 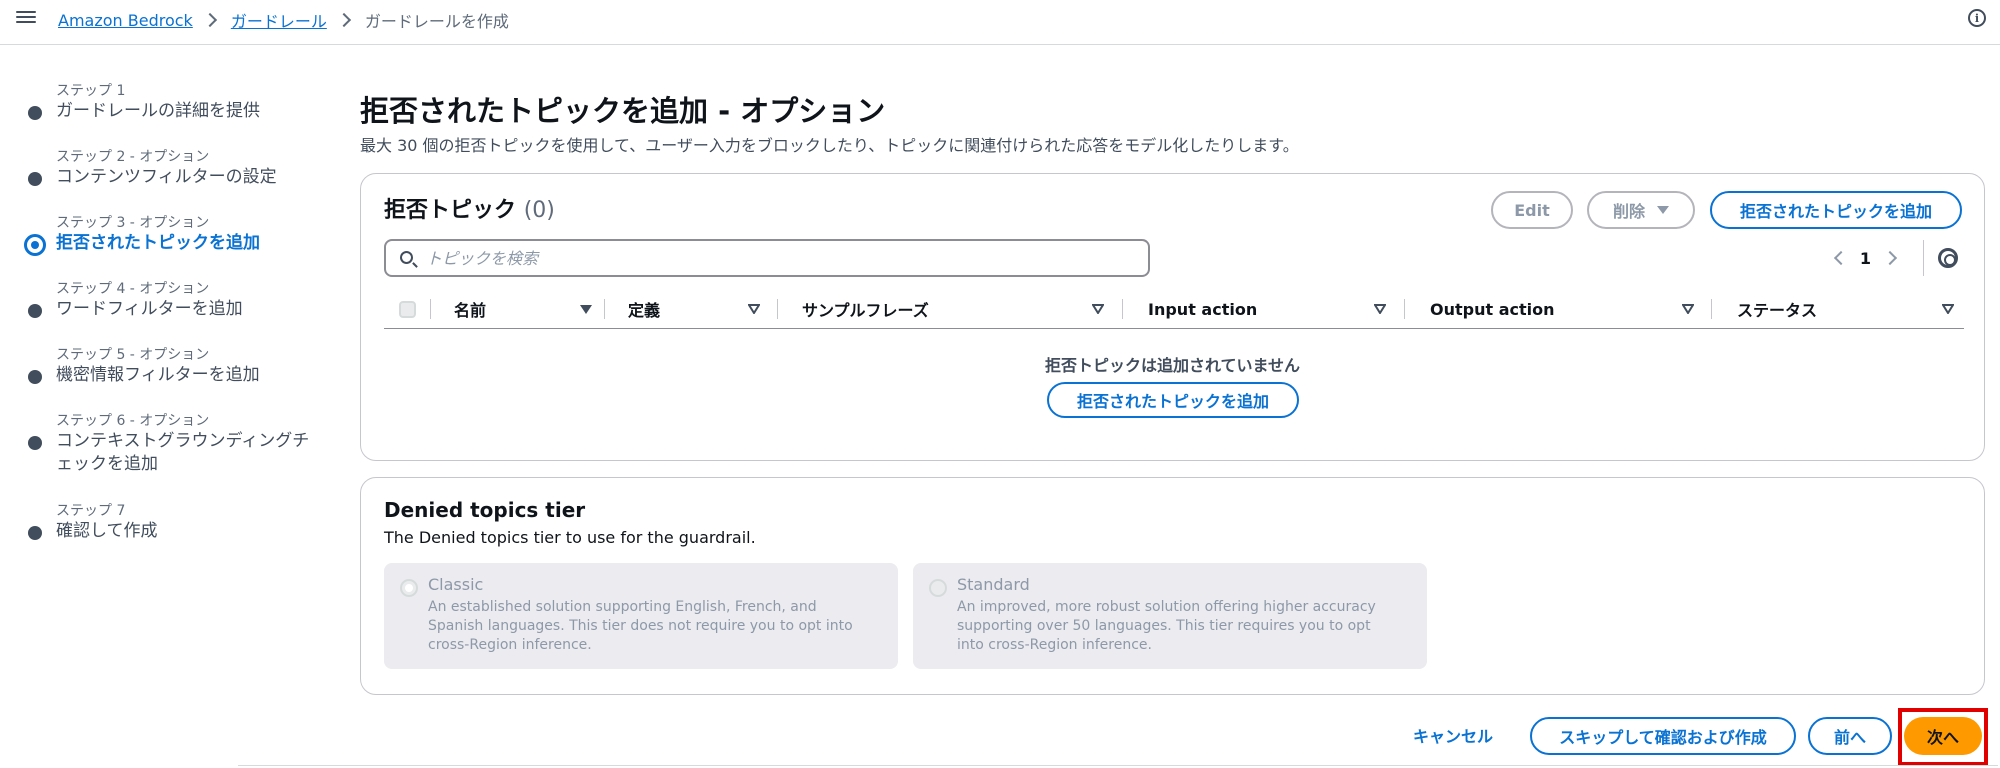 I want to click on sort-descending-icon, so click(x=586, y=309).